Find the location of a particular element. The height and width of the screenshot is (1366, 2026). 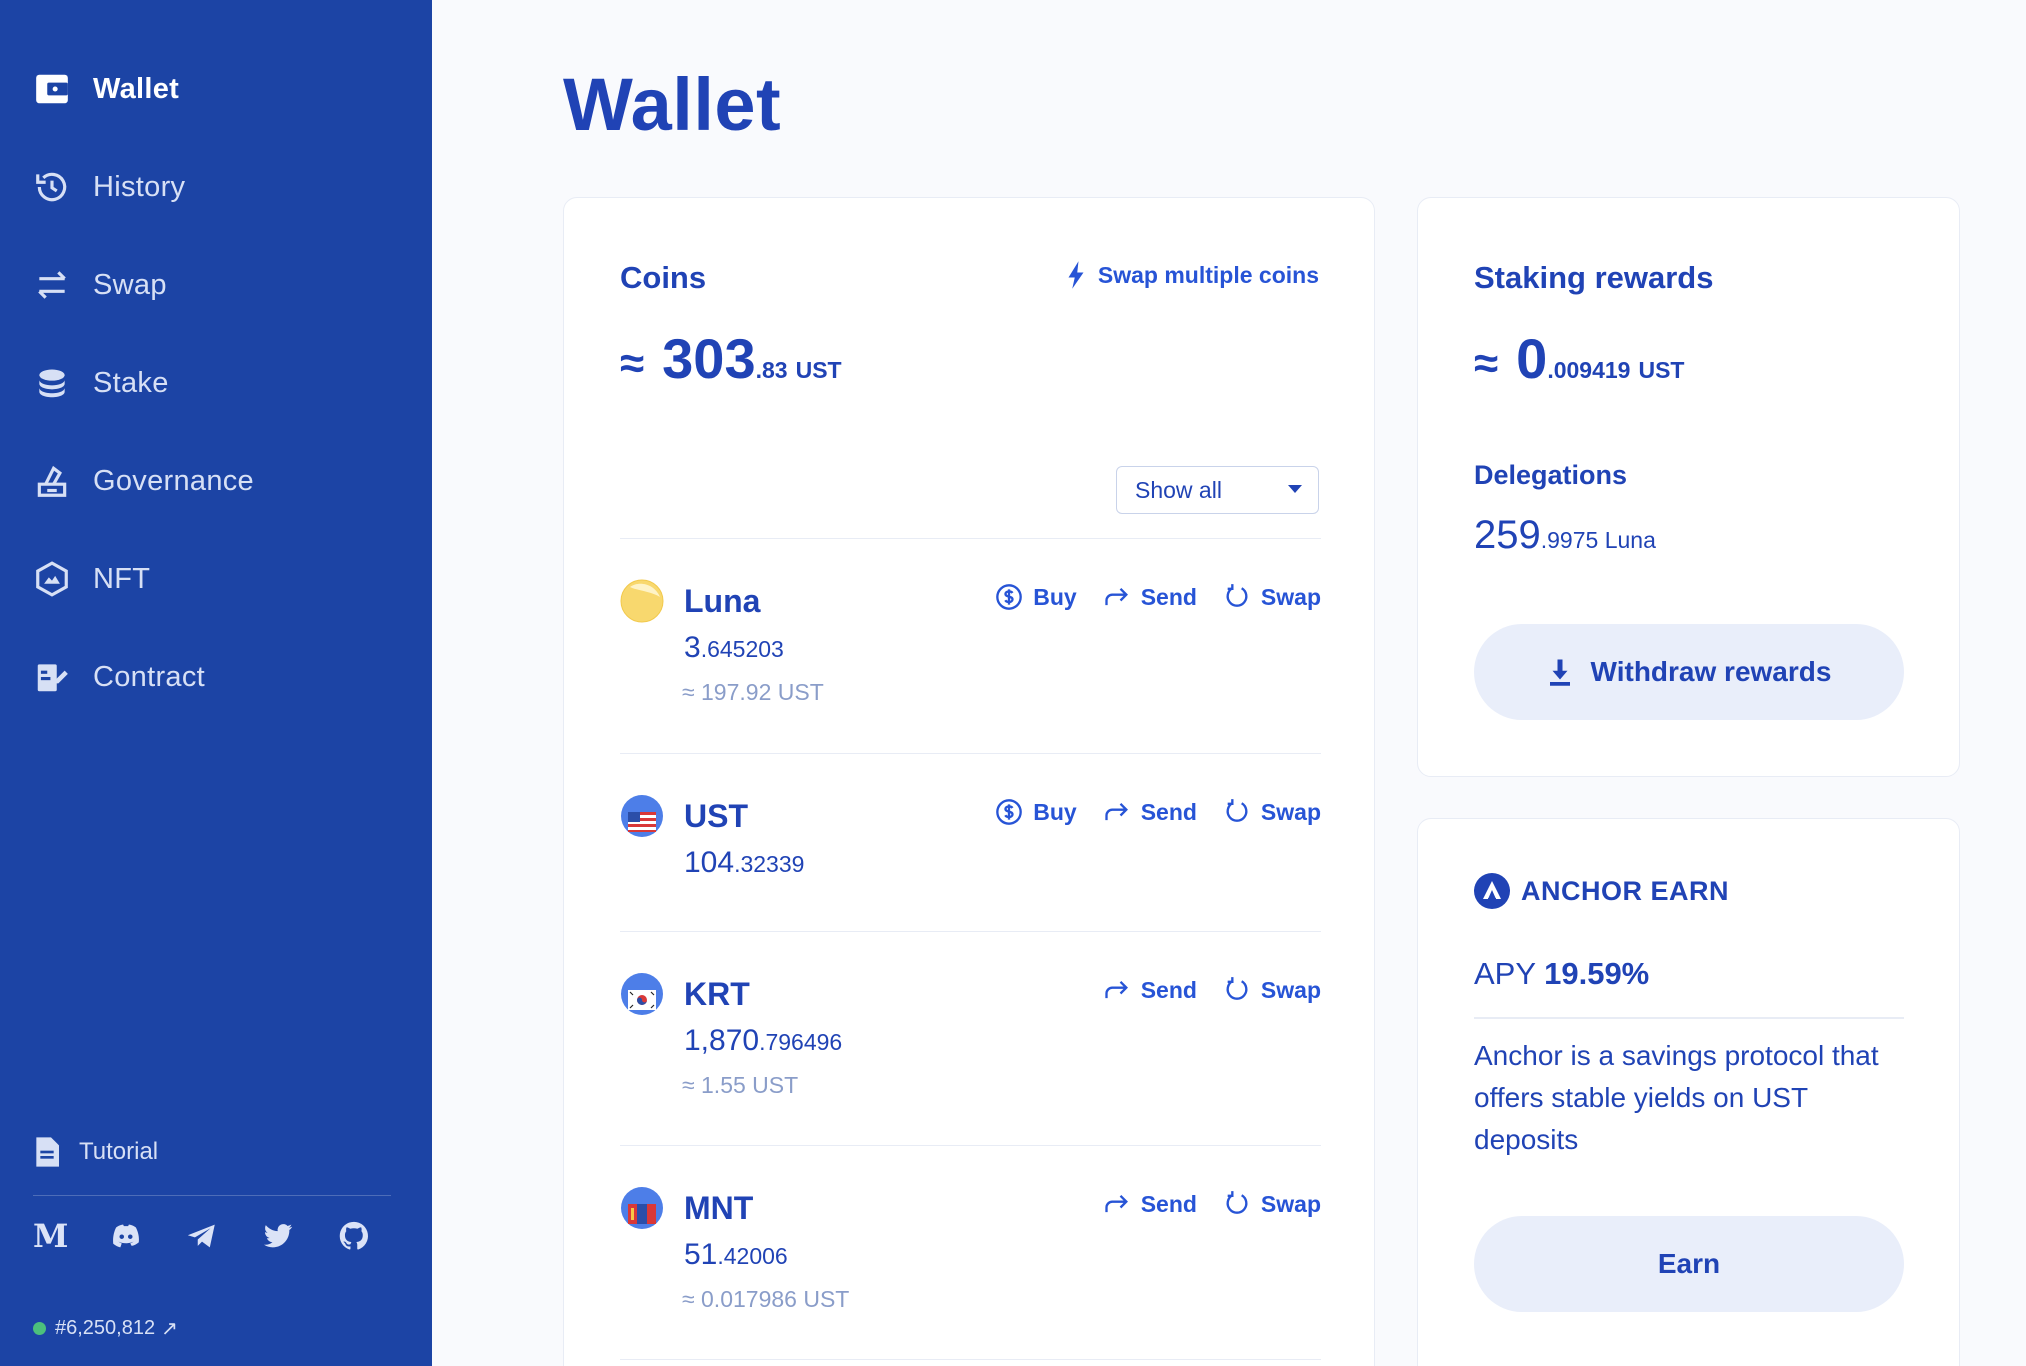

coin-value: ≈ 0.017986 UST is located at coordinates (766, 1299).